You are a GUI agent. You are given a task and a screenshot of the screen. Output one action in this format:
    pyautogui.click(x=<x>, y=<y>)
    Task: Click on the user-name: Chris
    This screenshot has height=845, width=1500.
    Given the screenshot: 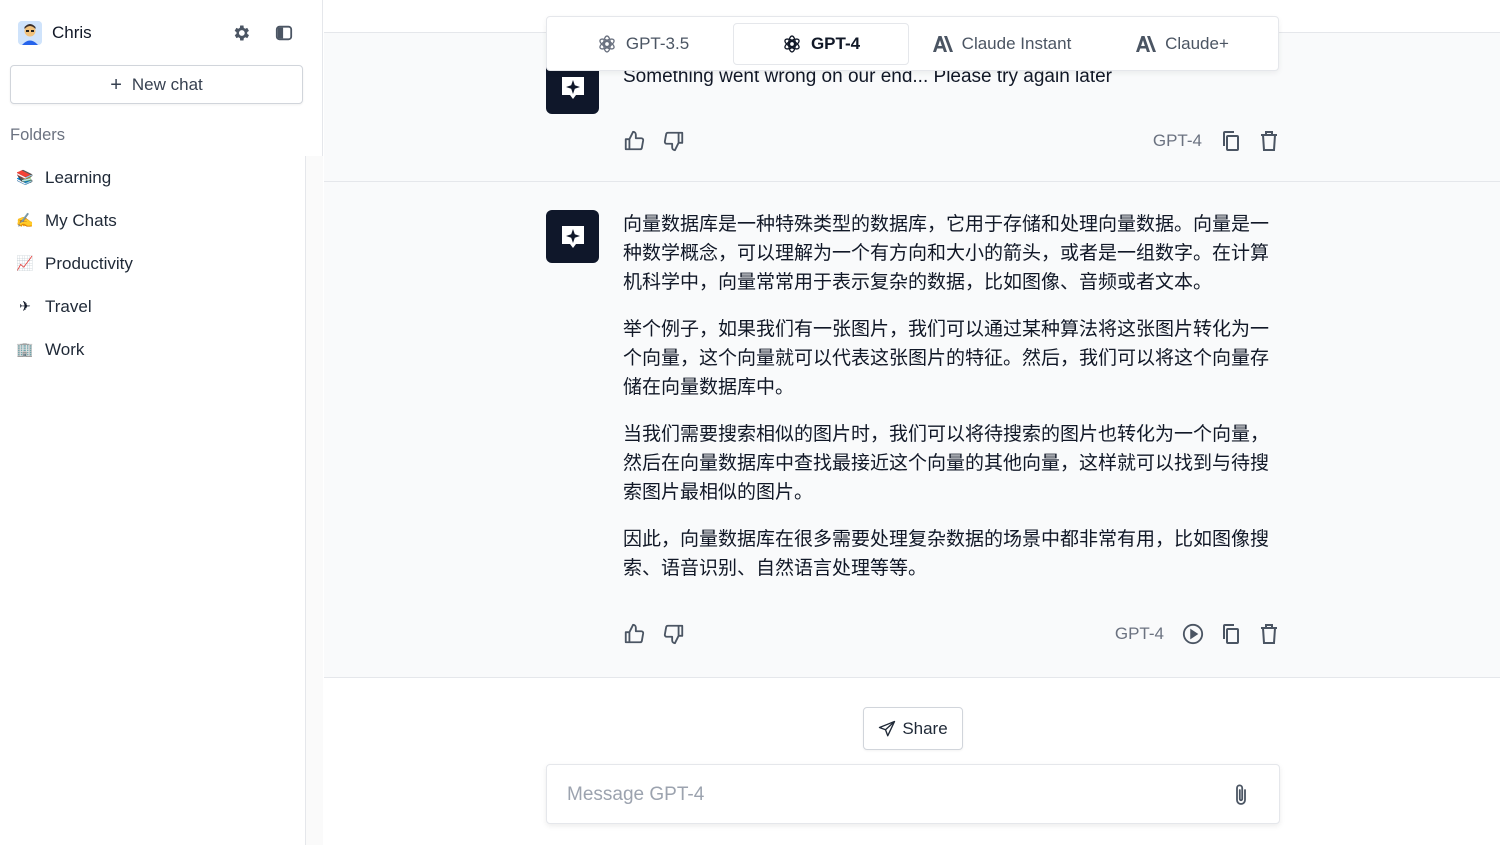 What is the action you would take?
    pyautogui.click(x=72, y=32)
    